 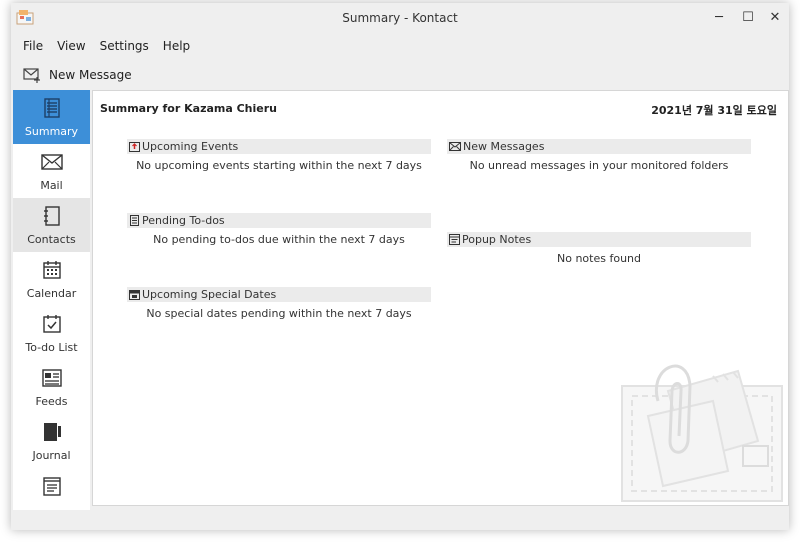 What do you see at coordinates (400, 75) in the screenshot?
I see `toolbar: New Message` at bounding box center [400, 75].